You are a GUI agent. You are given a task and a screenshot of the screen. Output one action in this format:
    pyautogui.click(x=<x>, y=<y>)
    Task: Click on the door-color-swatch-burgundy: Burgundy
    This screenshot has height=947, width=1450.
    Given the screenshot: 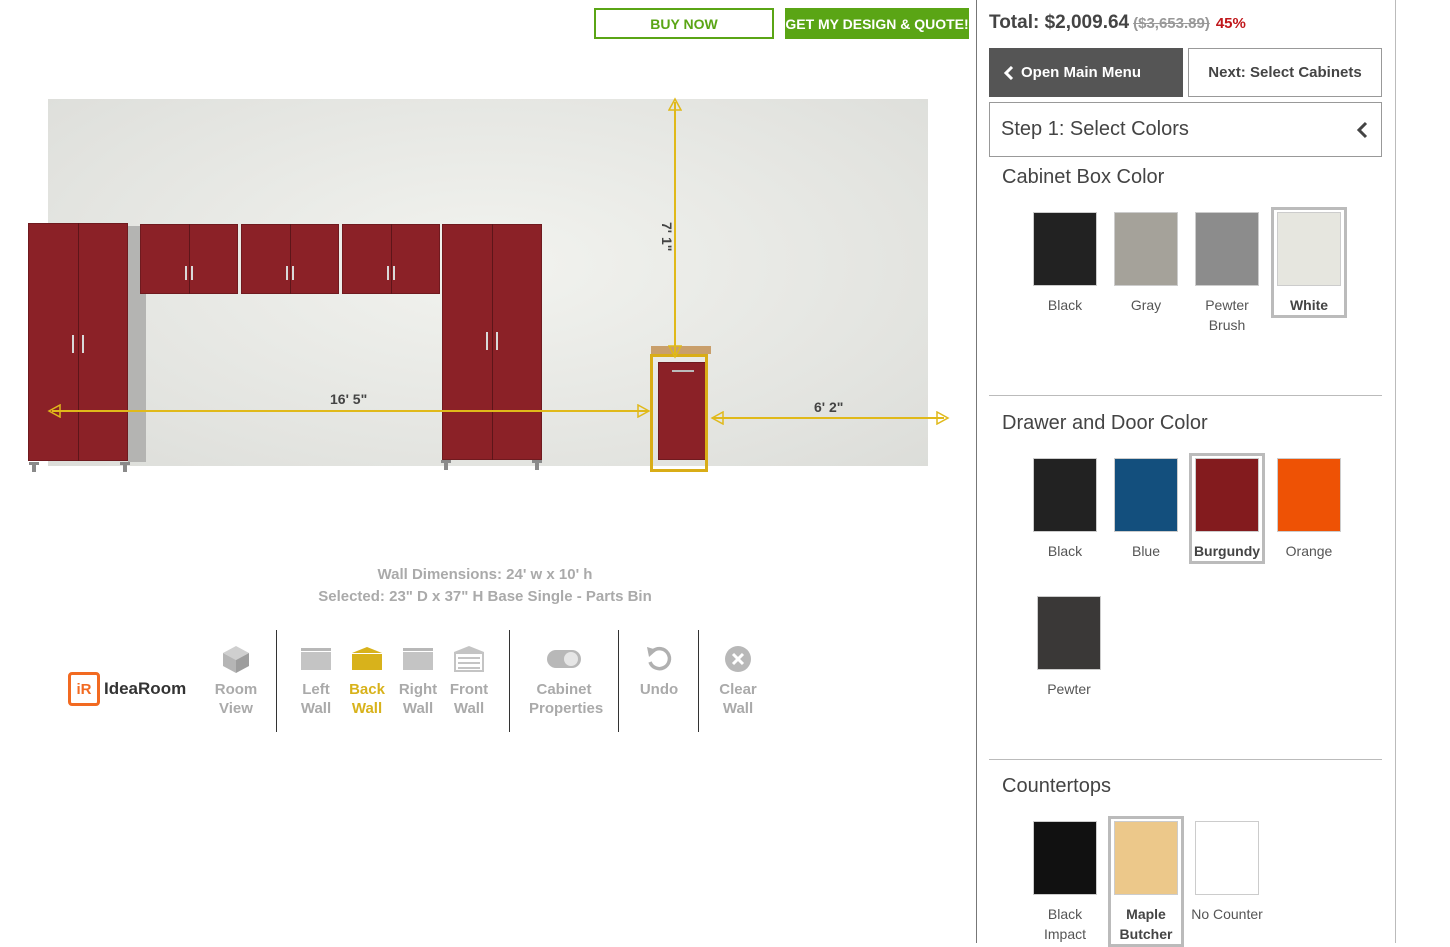 What is the action you would take?
    pyautogui.click(x=1227, y=508)
    